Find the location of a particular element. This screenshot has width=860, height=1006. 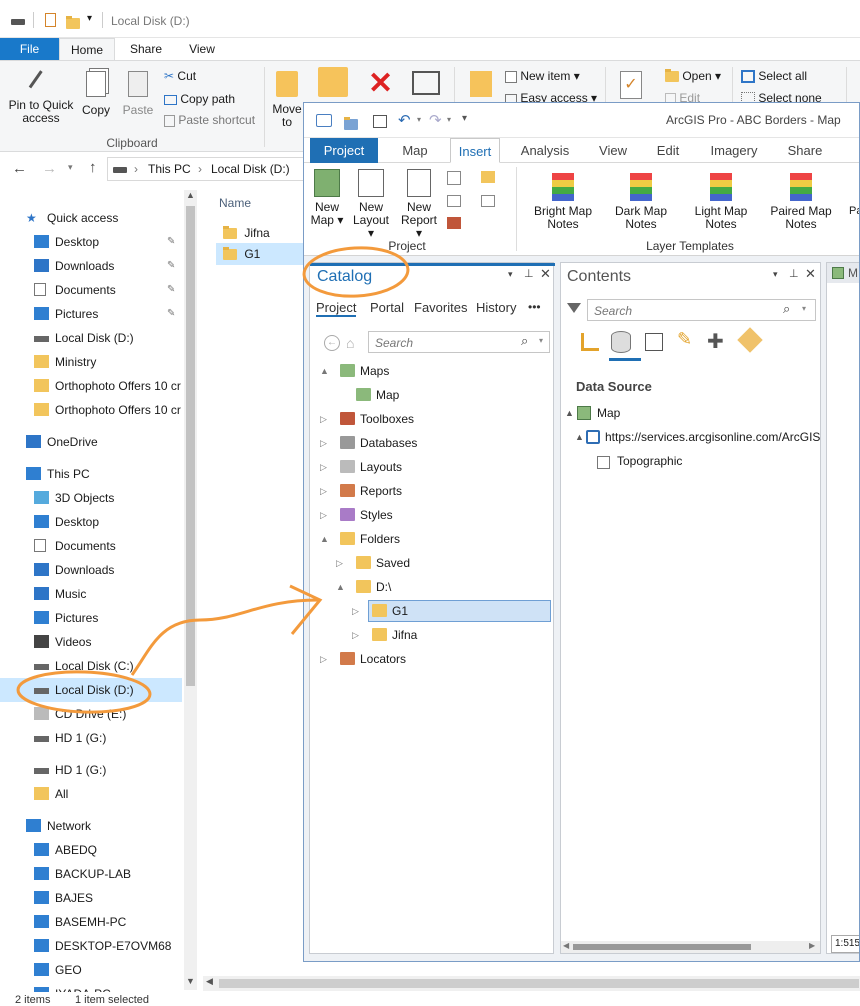

nav-item: Ministry is located at coordinates (91, 362).